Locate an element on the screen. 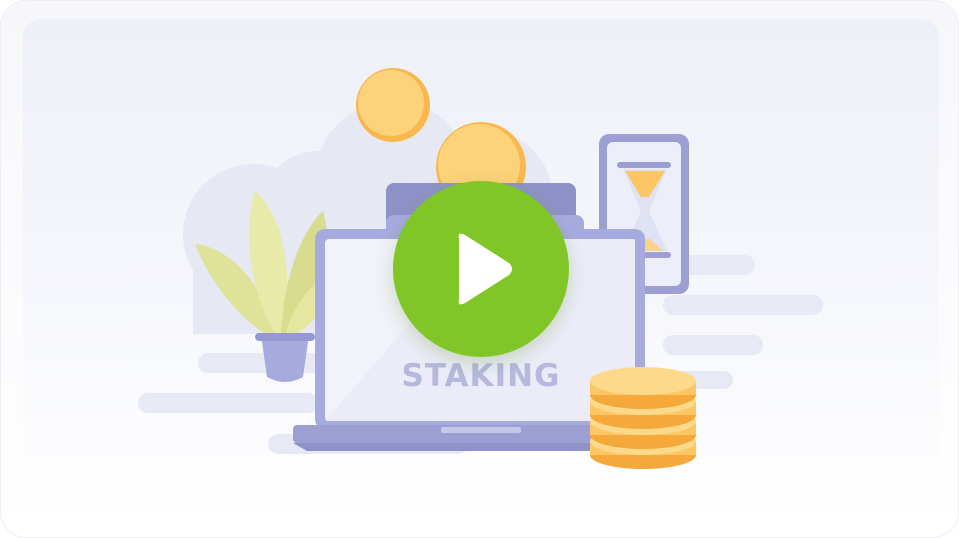 This screenshot has width=959, height=538. play-button is located at coordinates (481, 269).